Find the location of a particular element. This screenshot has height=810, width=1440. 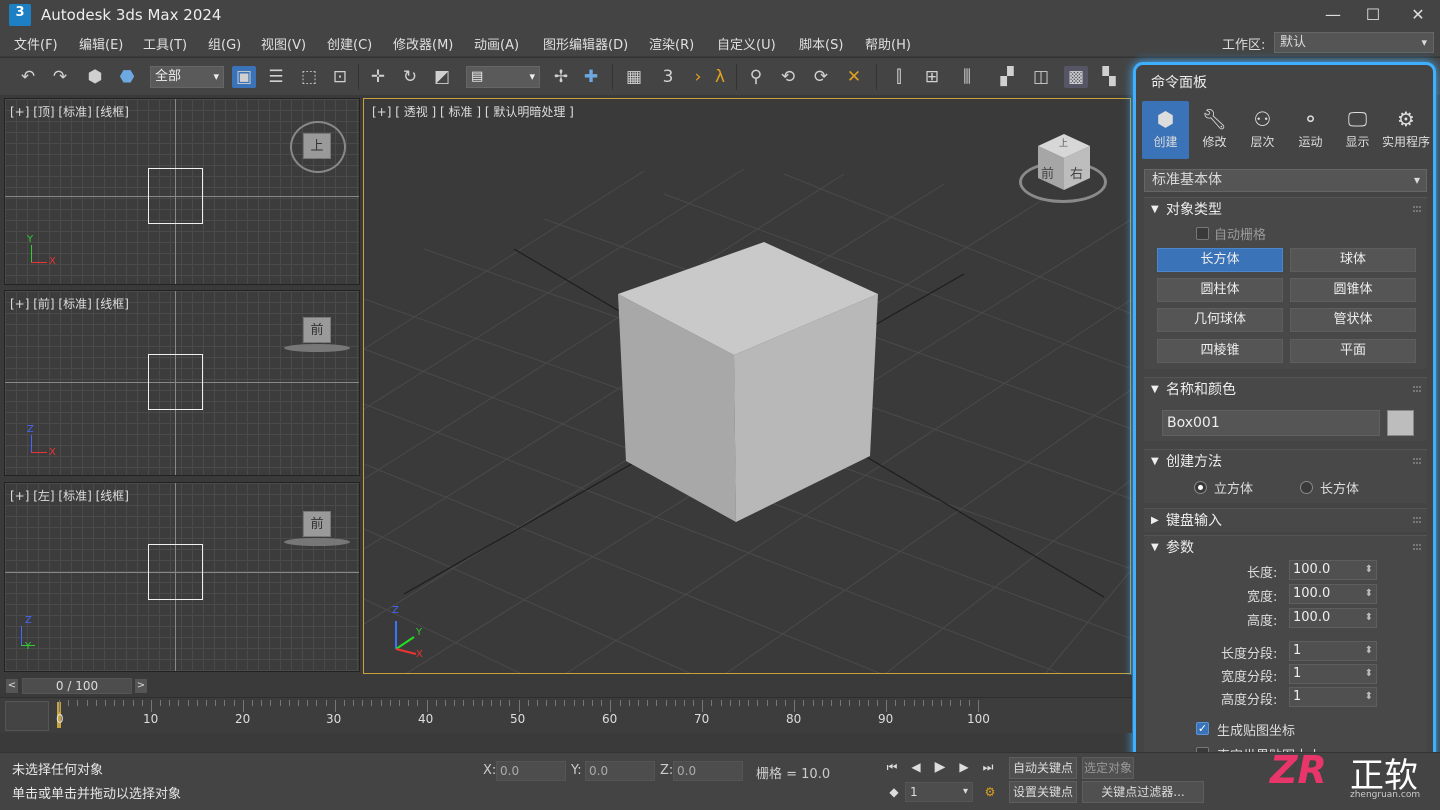

y-coord-field: 0.0 is located at coordinates (620, 771).